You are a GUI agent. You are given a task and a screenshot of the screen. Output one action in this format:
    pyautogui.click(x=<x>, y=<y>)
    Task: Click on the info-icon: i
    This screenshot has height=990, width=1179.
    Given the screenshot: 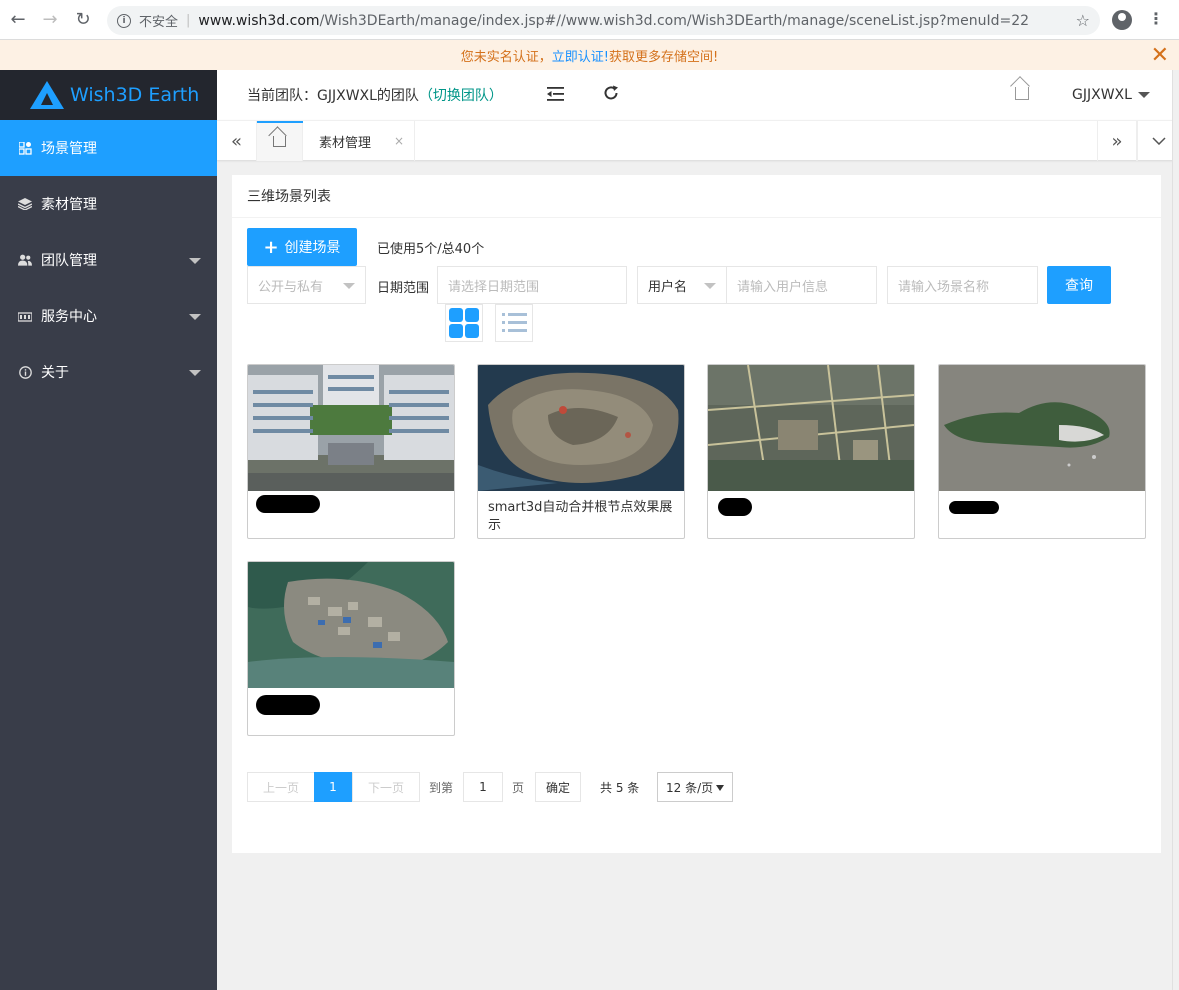 What is the action you would take?
    pyautogui.click(x=124, y=20)
    